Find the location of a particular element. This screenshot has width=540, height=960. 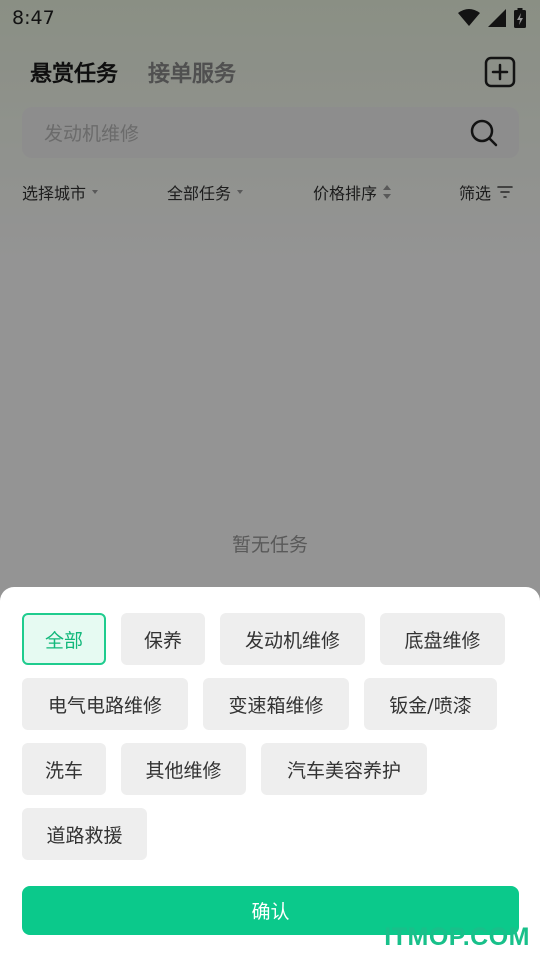

chip-bodywork-paint: 钣金/喷漆 is located at coordinates (430, 704).